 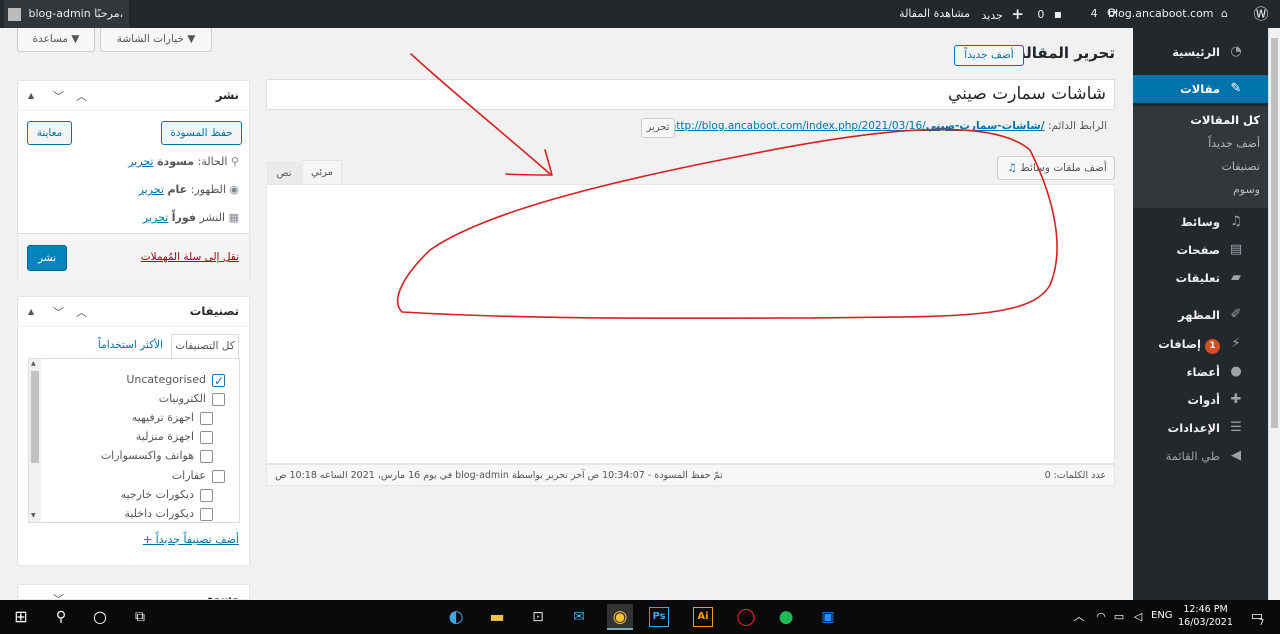 What do you see at coordinates (205, 346) in the screenshot?
I see `tab-all-categories: كل التصنيفات` at bounding box center [205, 346].